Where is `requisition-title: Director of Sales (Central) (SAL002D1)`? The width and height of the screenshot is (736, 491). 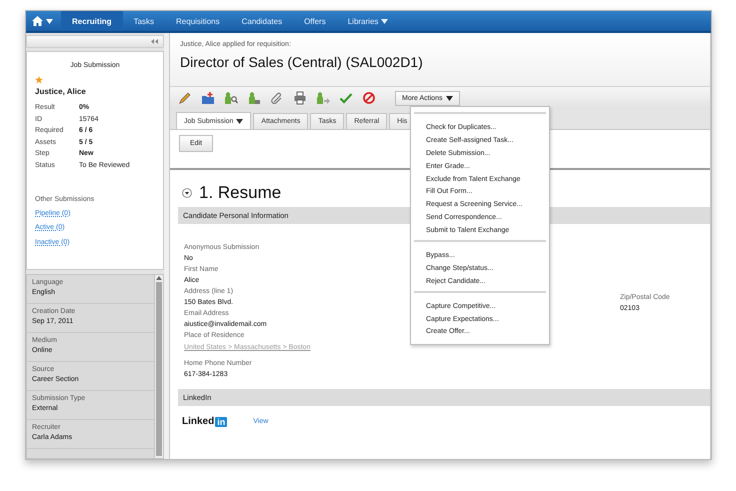
requisition-title: Director of Sales (Central) (SAL002D1) is located at coordinates (302, 62).